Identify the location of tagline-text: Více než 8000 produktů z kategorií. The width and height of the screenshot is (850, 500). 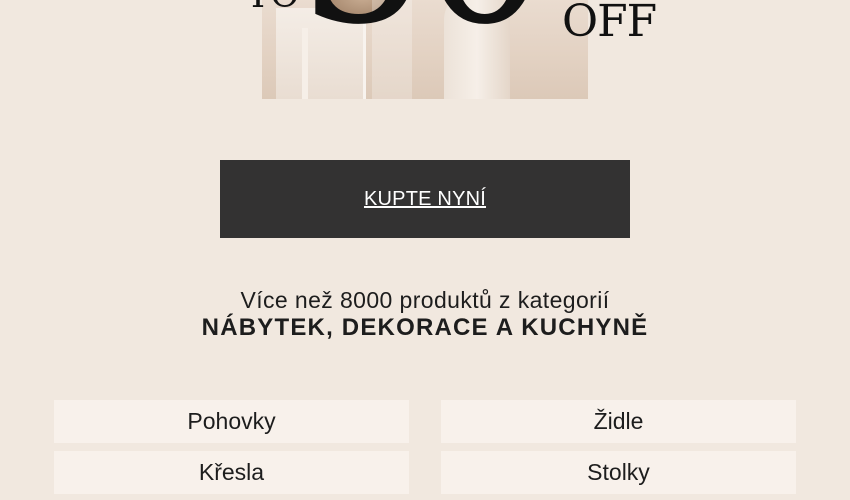
(425, 300).